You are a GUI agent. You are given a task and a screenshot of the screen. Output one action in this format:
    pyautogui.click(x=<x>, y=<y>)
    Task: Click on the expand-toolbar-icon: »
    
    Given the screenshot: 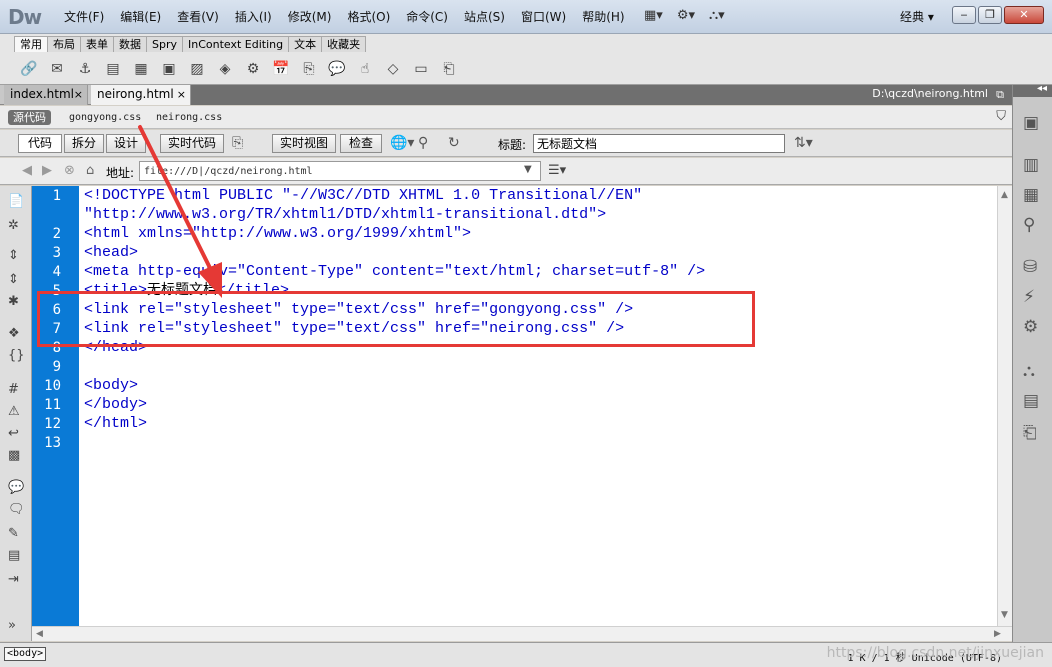 What is the action you would take?
    pyautogui.click(x=12, y=625)
    